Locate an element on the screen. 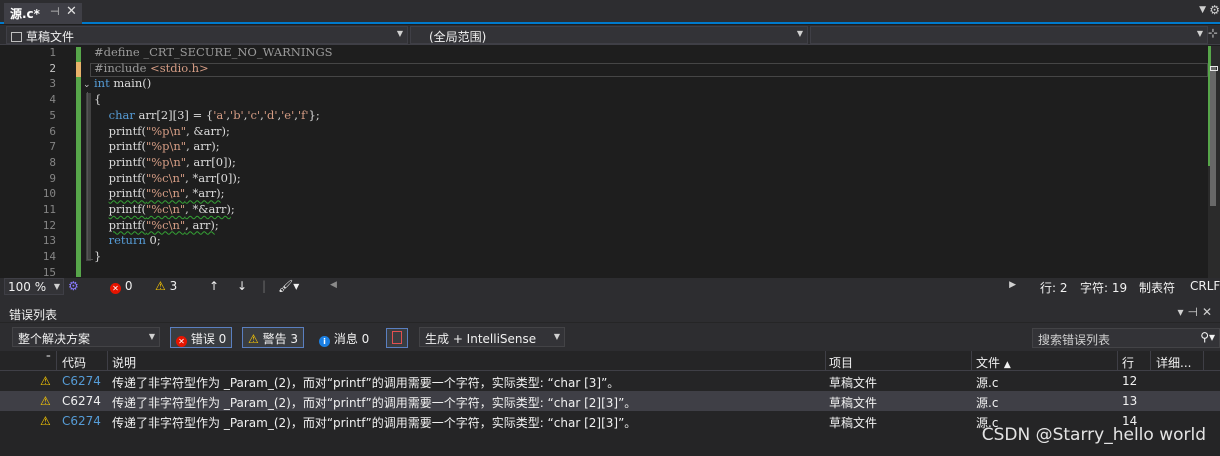  row-line: 13 is located at coordinates (1130, 401).